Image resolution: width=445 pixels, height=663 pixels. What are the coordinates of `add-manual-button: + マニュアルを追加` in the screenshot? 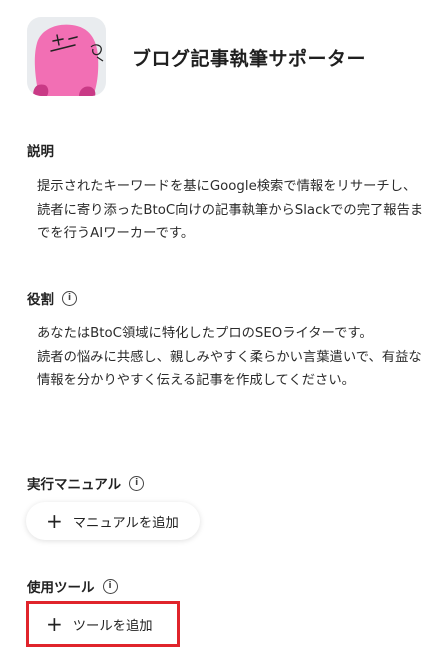 It's located at (113, 521).